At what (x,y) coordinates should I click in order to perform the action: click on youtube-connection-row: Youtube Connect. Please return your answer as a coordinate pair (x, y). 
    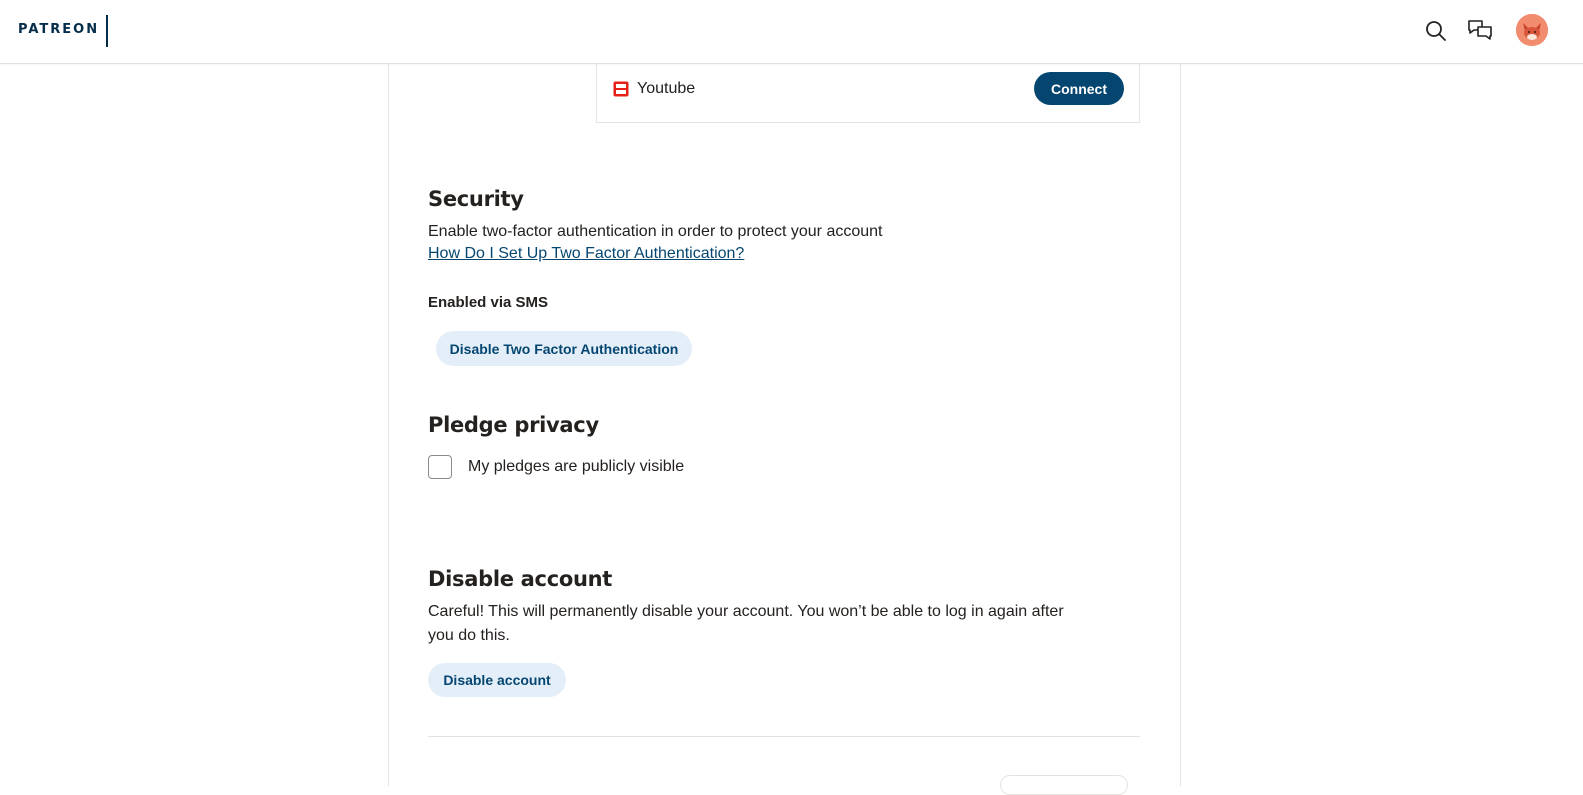
    Looking at the image, I should click on (868, 93).